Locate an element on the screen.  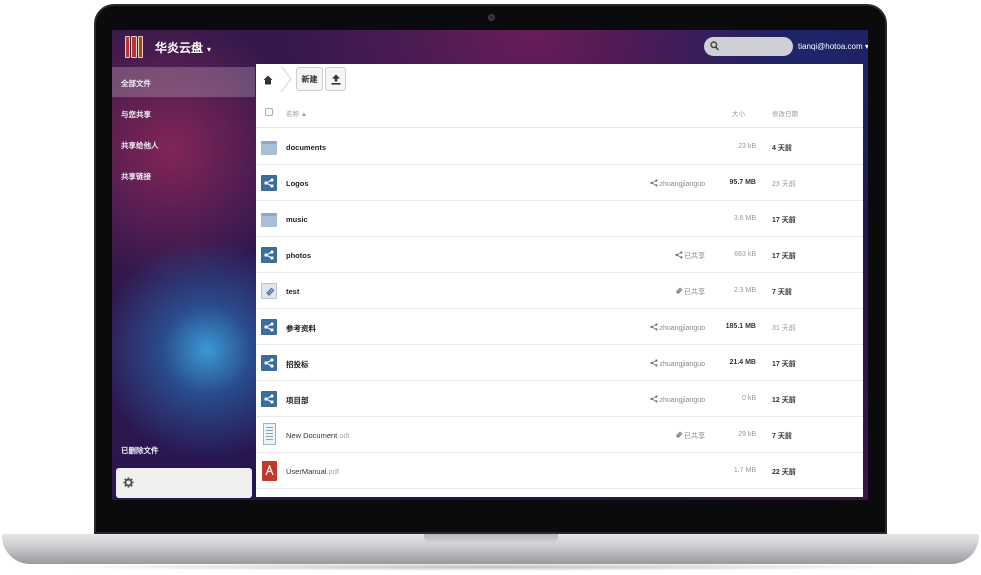
table-row: 招投标 zhuangjianguo 21.4 MB 17 天前 is located at coordinates (559, 363).